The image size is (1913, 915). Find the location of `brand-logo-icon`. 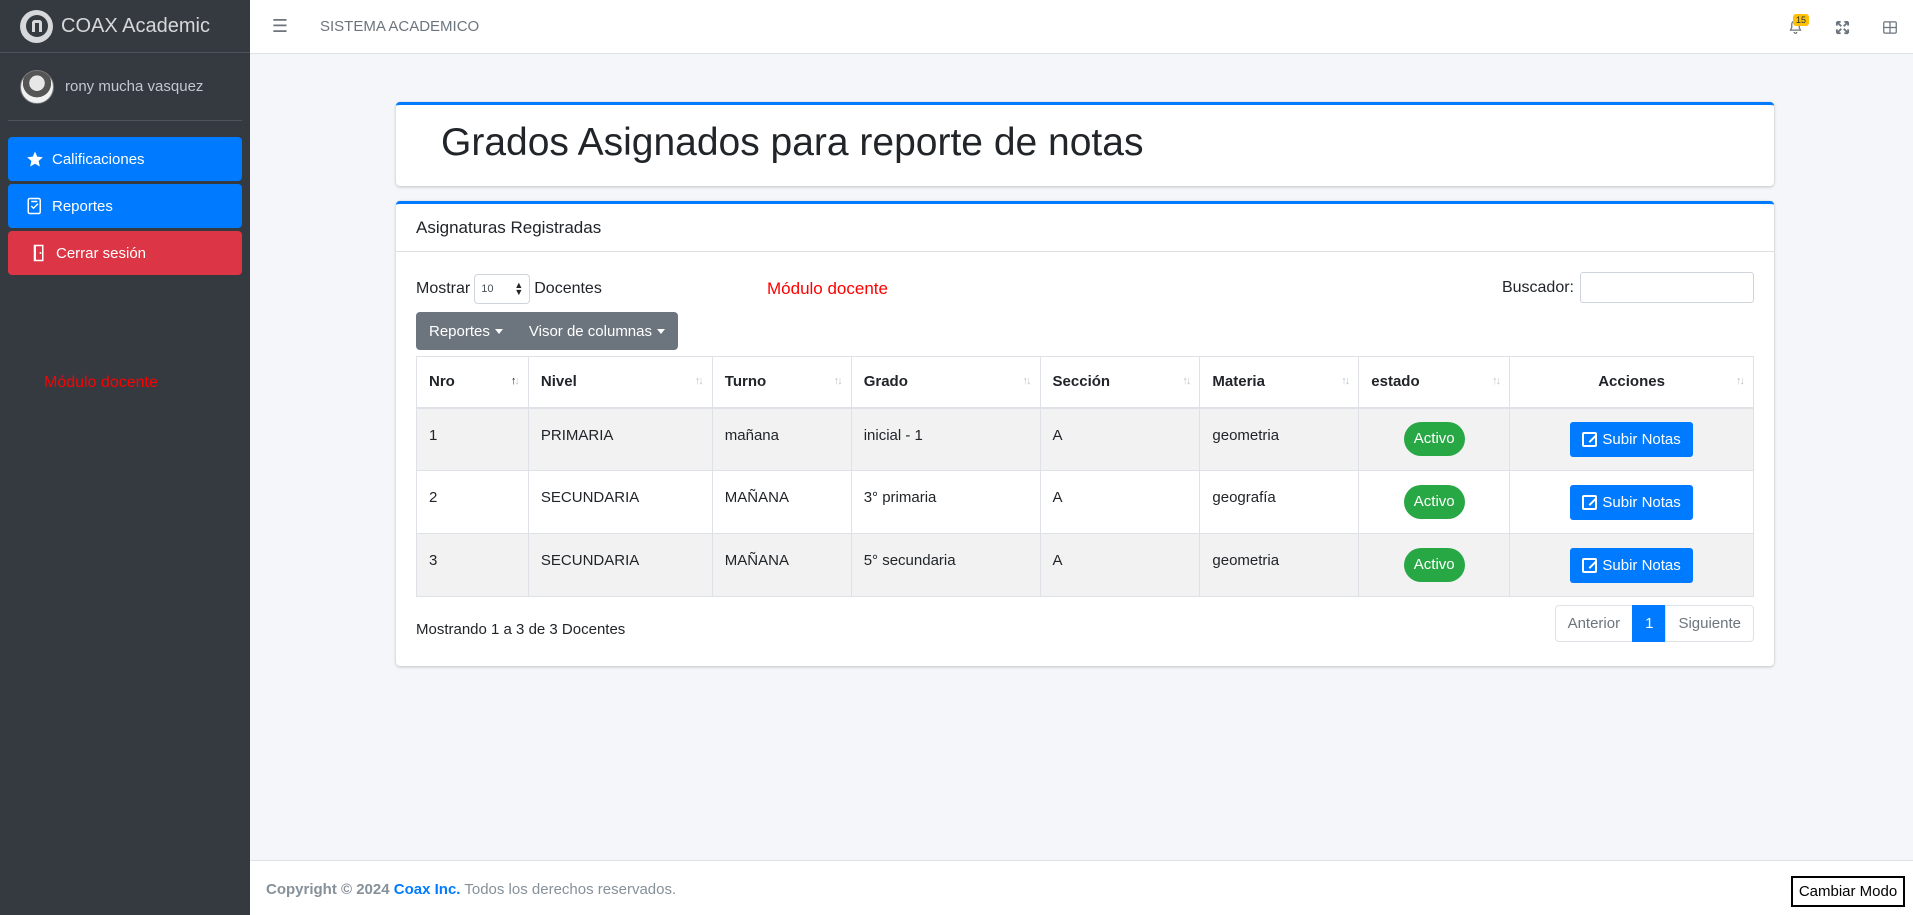

brand-logo-icon is located at coordinates (36, 26).